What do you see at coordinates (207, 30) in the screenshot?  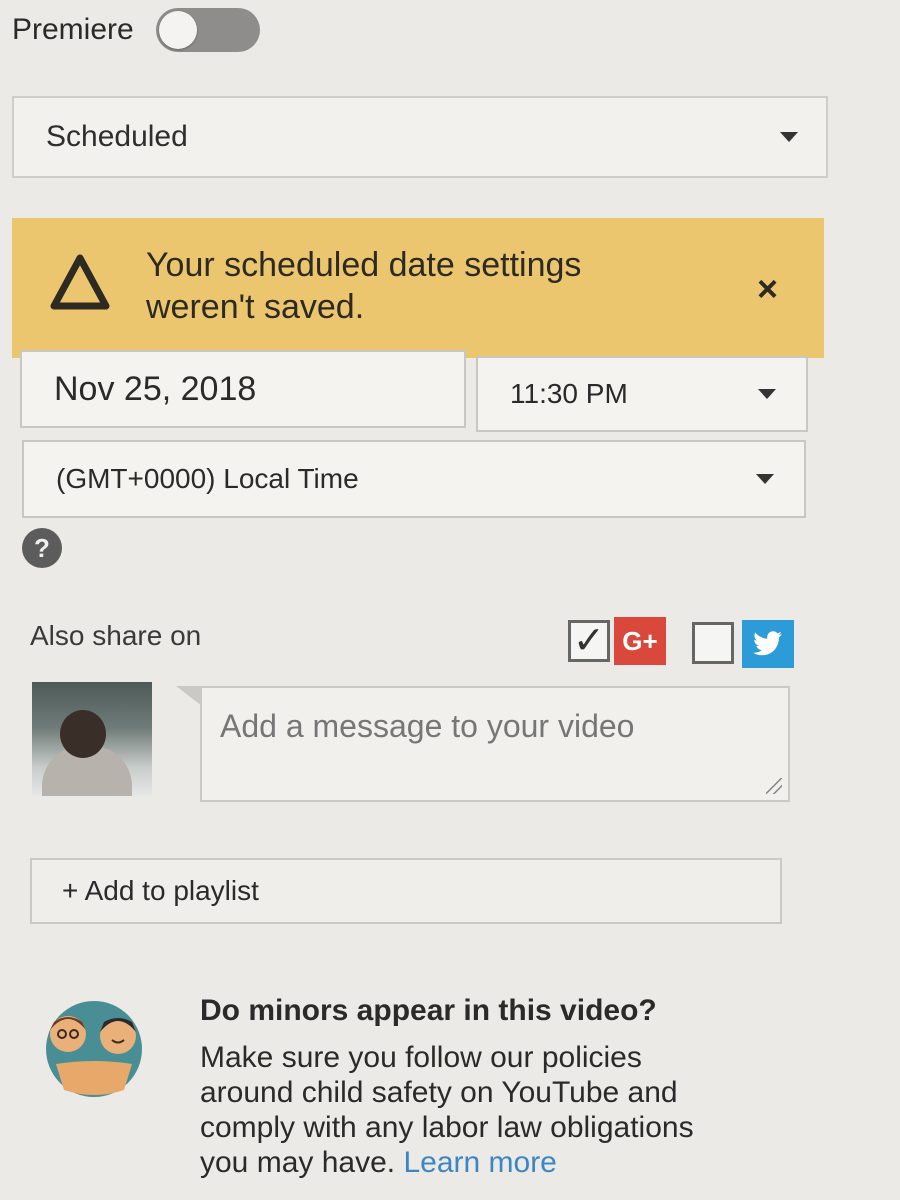 I see `premiere-toggle` at bounding box center [207, 30].